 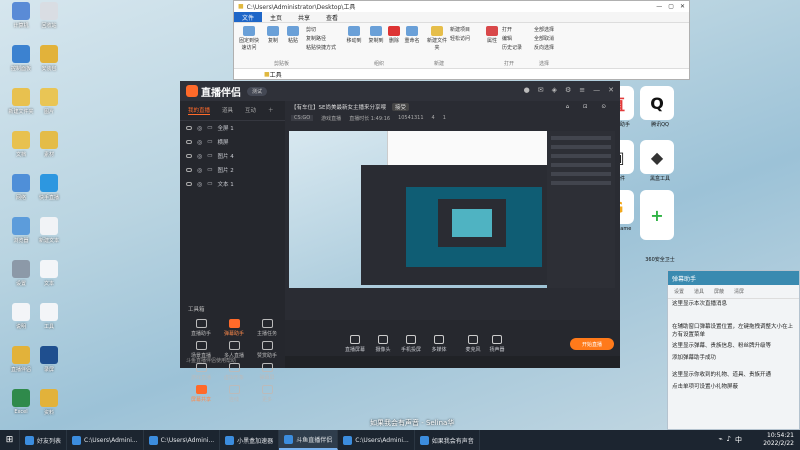 What do you see at coordinates (354, 35) in the screenshot?
I see `move-to-button: 移动到` at bounding box center [354, 35].